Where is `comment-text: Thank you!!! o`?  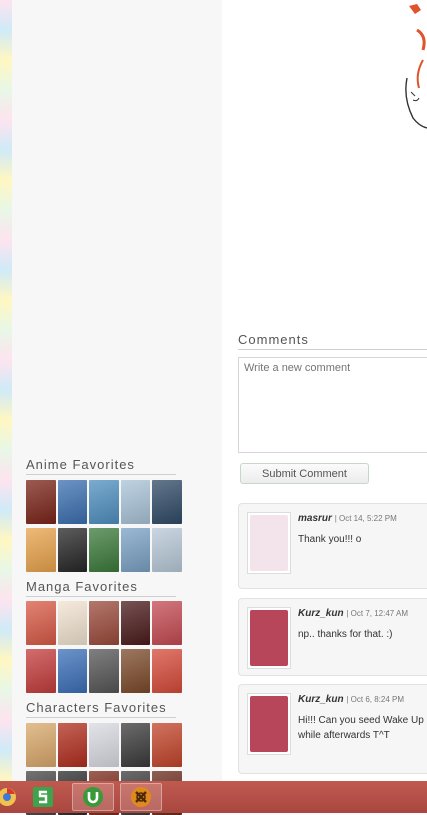 comment-text: Thank you!!! o is located at coordinates (330, 539).